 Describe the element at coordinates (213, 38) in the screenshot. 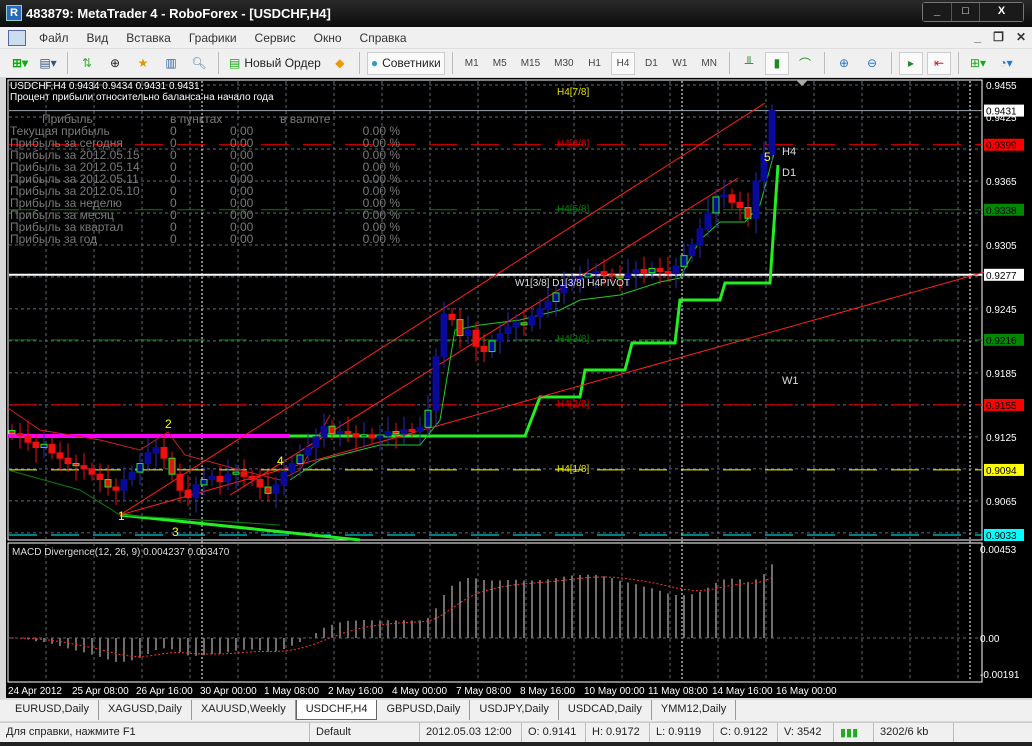

I see `menu-charts: Графики` at that location.